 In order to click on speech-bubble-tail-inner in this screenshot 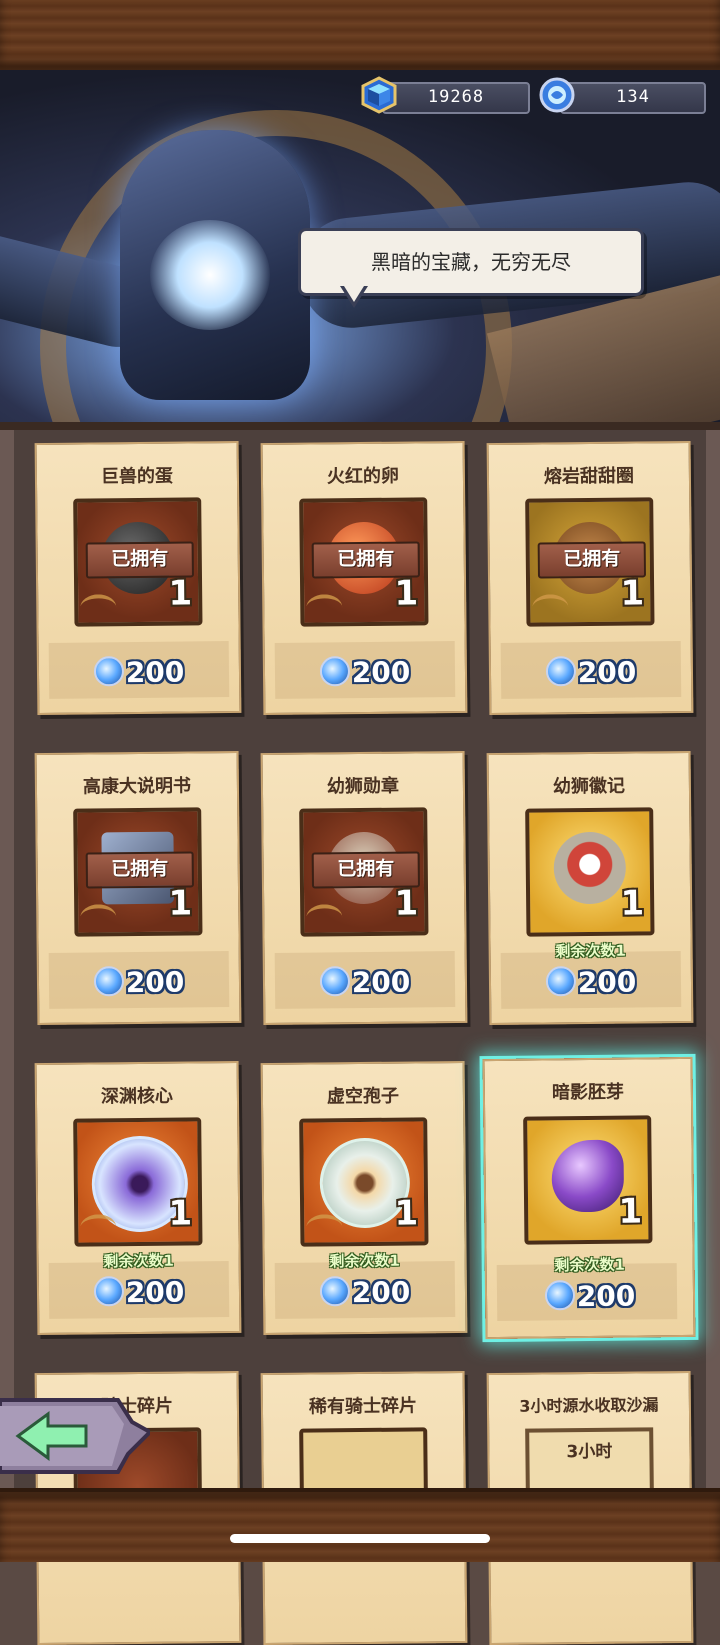, I will do `click(354, 294)`.